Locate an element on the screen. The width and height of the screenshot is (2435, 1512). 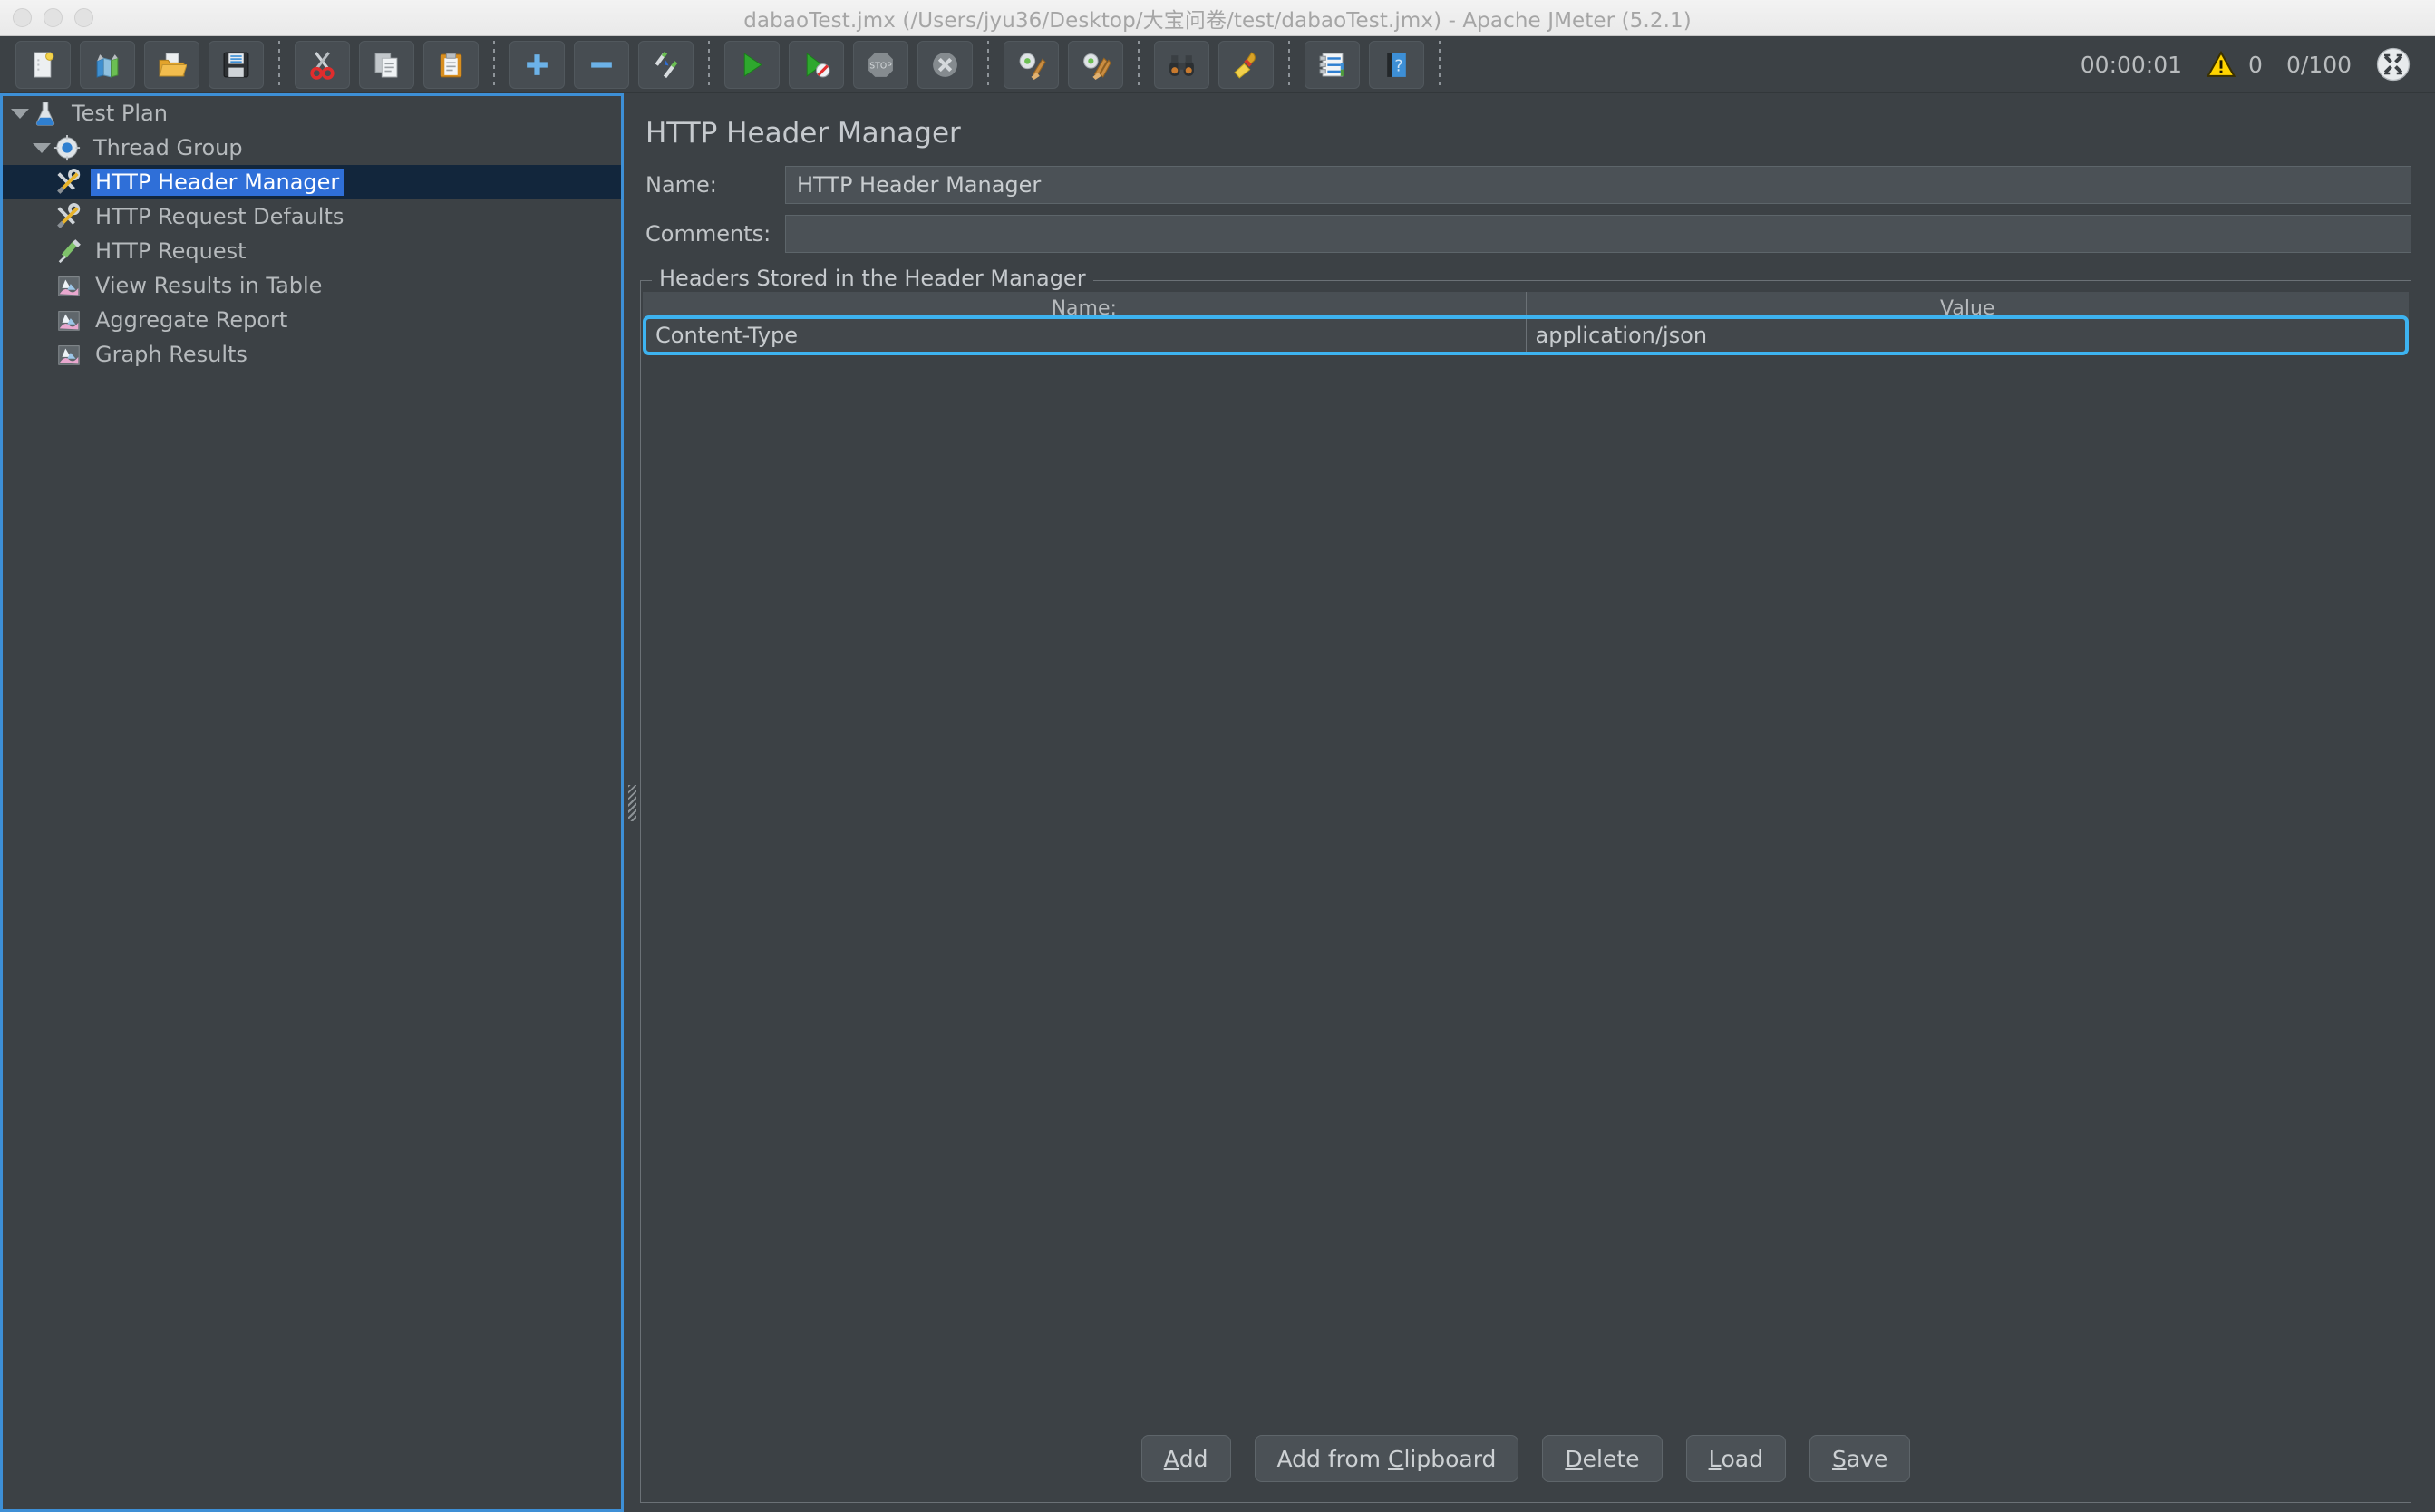
stop-sign-icon: STOP is located at coordinates (880, 65).